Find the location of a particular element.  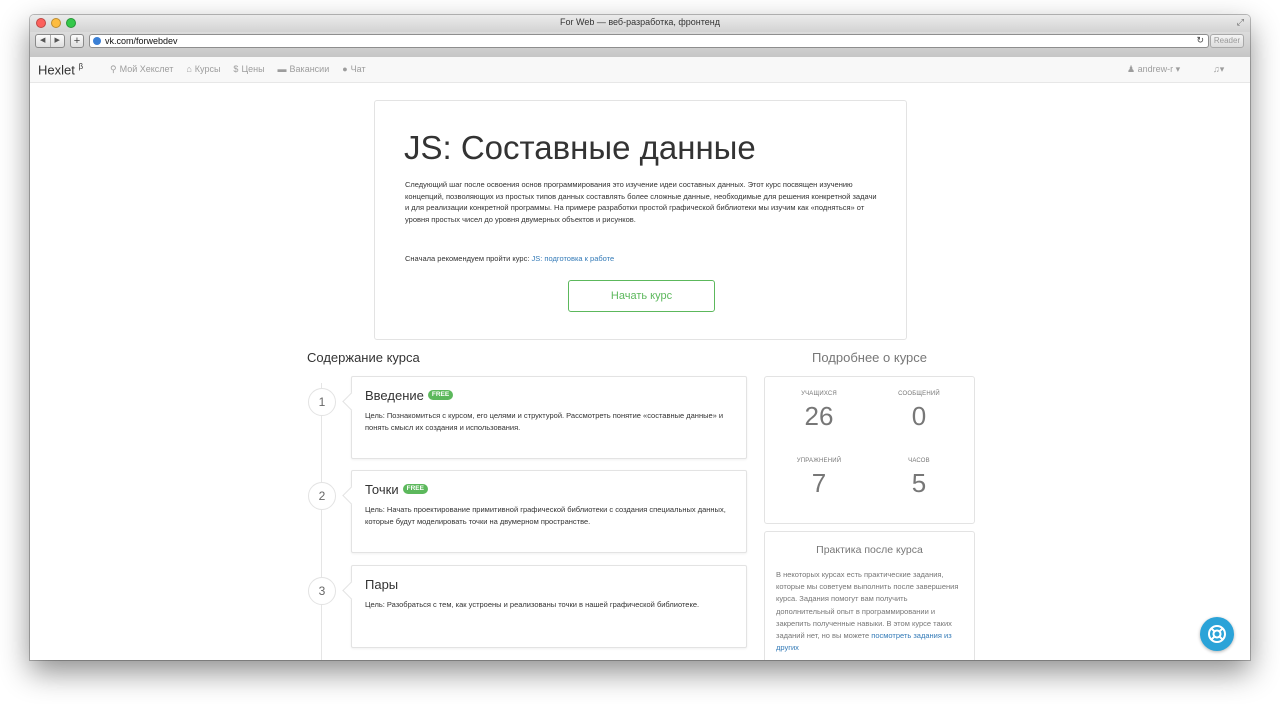

help-button is located at coordinates (1217, 634).